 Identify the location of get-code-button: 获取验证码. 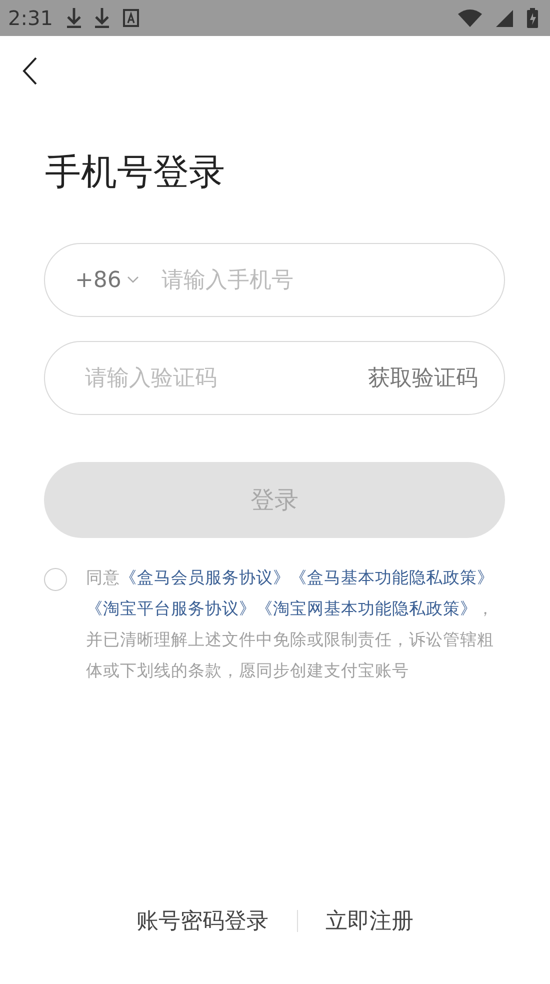
(423, 378).